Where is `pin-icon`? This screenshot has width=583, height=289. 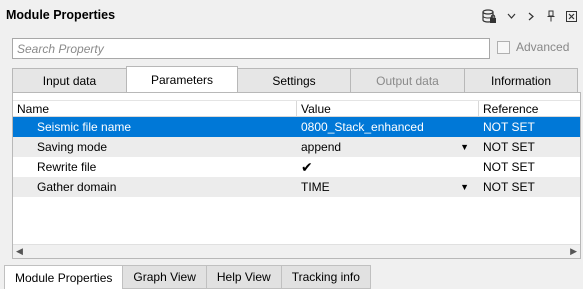
pin-icon is located at coordinates (551, 16).